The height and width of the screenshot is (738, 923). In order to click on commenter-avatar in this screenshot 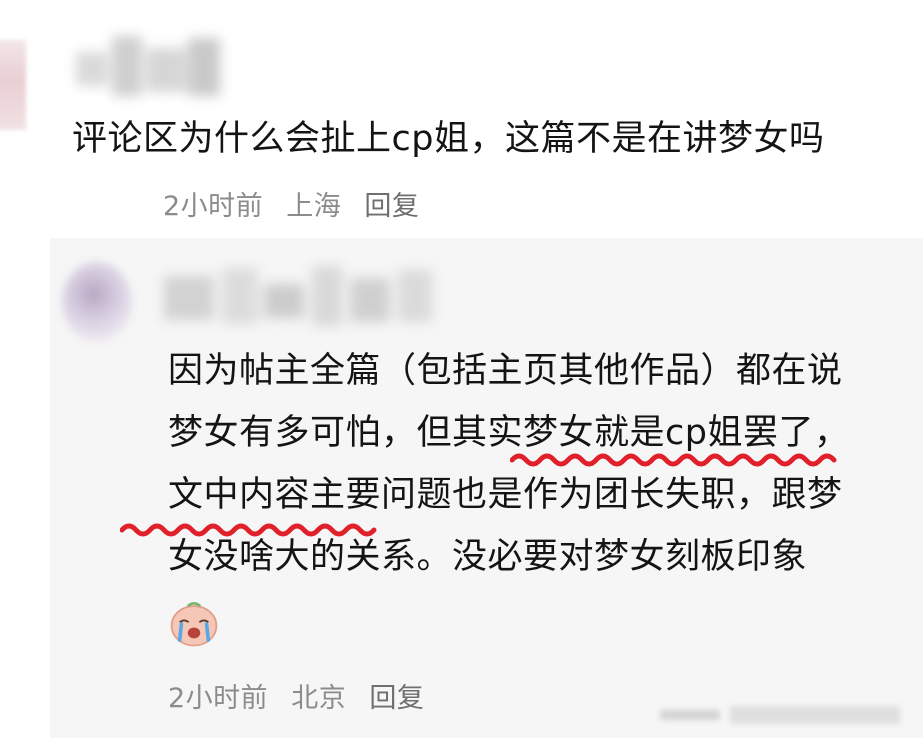, I will do `click(13, 85)`.